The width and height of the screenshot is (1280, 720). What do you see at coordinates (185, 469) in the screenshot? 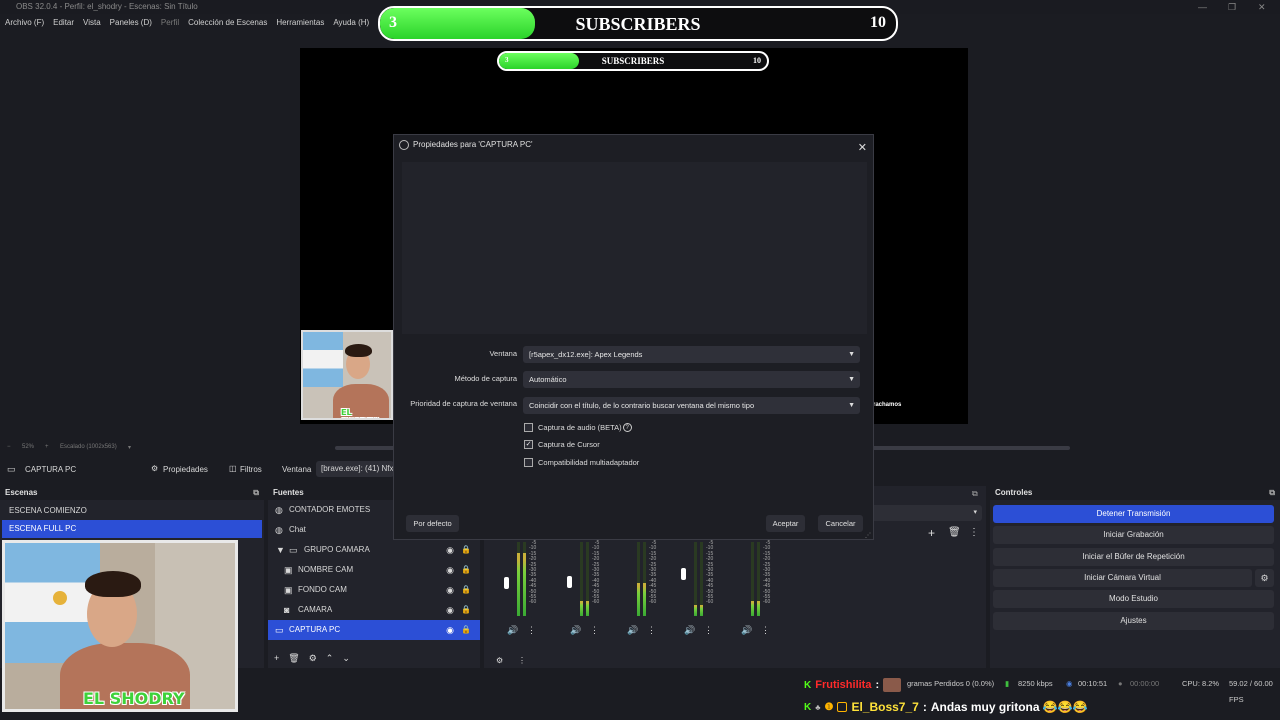
I see `properties-button: Propiedades` at bounding box center [185, 469].